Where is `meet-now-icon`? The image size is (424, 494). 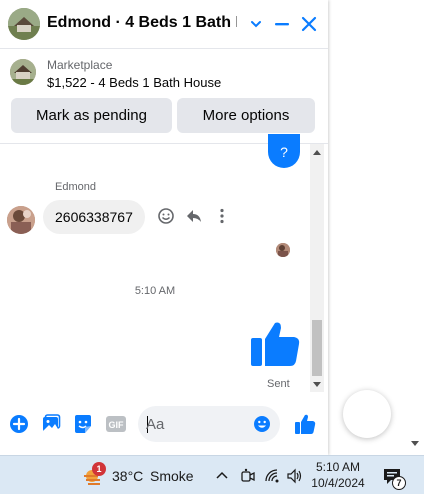 meet-now-icon is located at coordinates (248, 475).